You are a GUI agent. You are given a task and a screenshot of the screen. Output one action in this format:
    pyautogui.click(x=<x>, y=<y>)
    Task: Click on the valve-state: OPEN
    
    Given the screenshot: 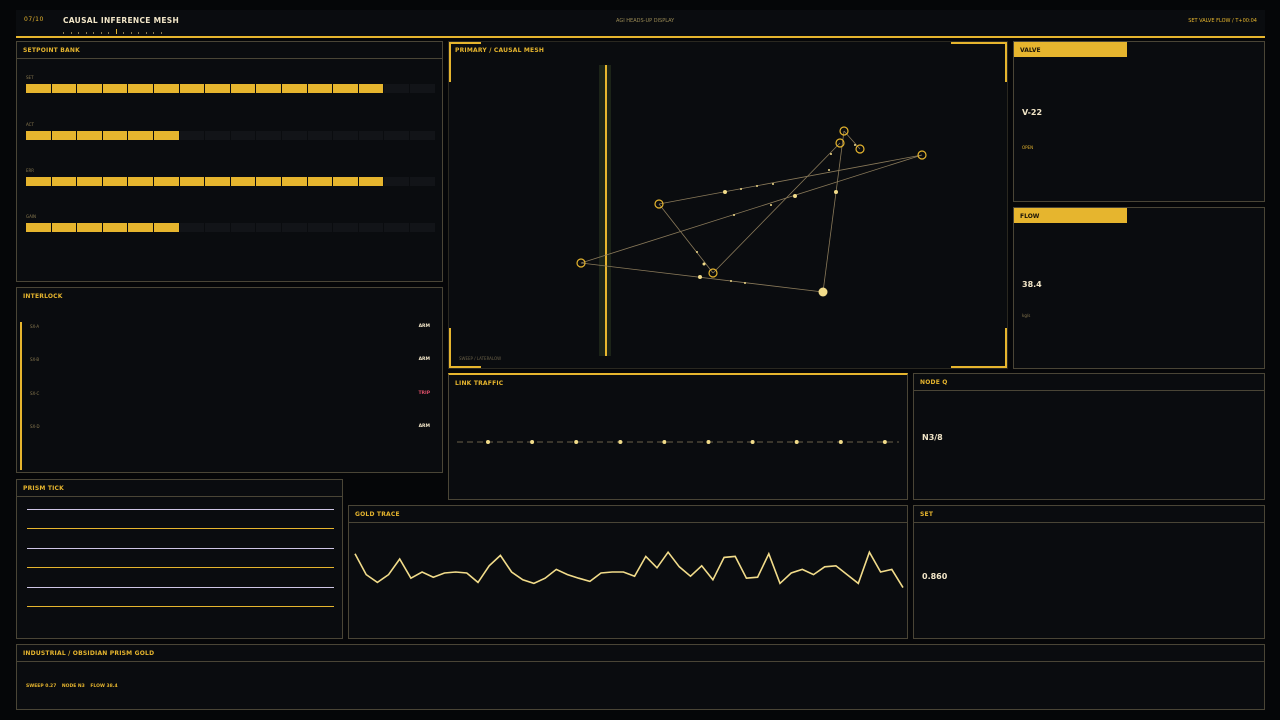 What is the action you would take?
    pyautogui.click(x=1028, y=147)
    